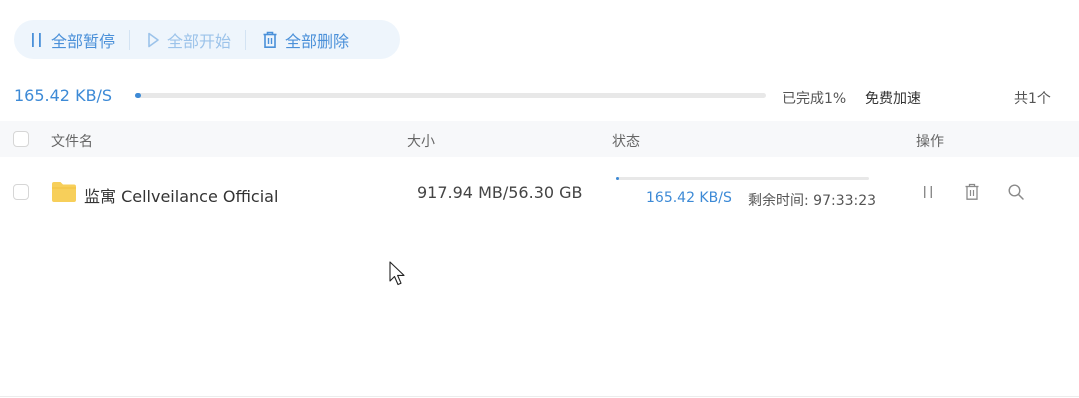  Describe the element at coordinates (626, 142) in the screenshot. I see `column-header-status: 状态` at that location.